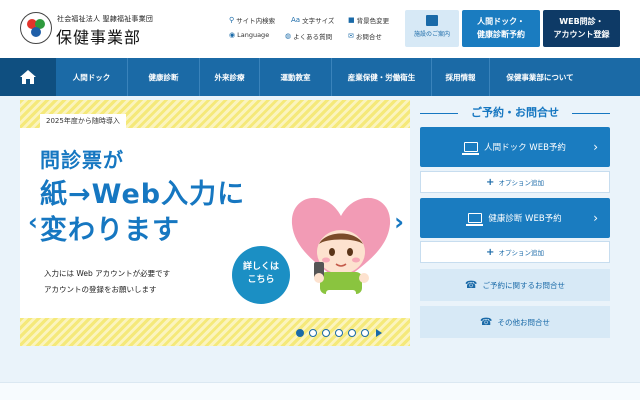 This screenshot has height=400, width=640. What do you see at coordinates (261, 280) in the screenshot?
I see `details-line2: こちら` at bounding box center [261, 280].